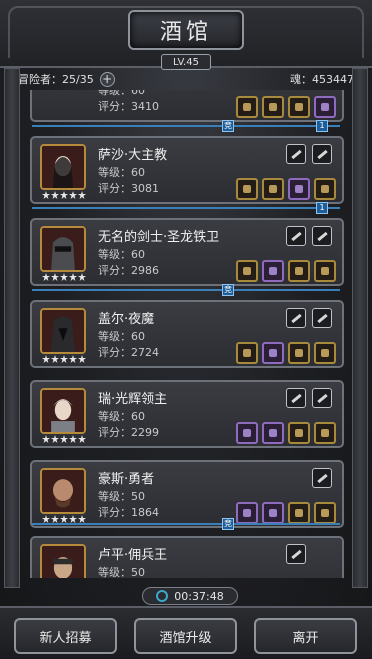  Describe the element at coordinates (186, 126) in the screenshot. I see `tag-bar: 竞 1` at that location.